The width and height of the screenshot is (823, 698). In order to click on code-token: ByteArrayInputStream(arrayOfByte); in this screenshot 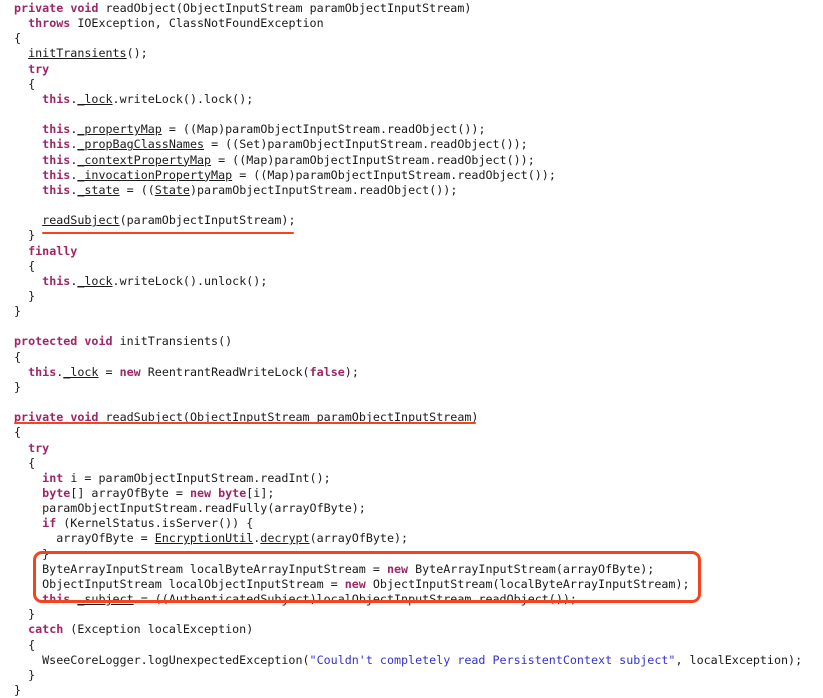, I will do `click(531, 568)`.